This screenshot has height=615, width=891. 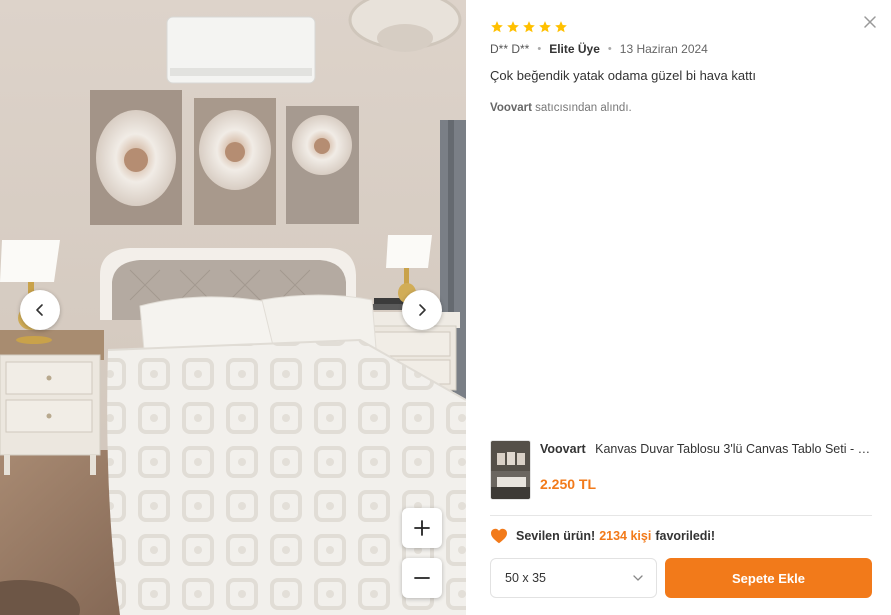 I want to click on chevron-left-icon, so click(x=39, y=310).